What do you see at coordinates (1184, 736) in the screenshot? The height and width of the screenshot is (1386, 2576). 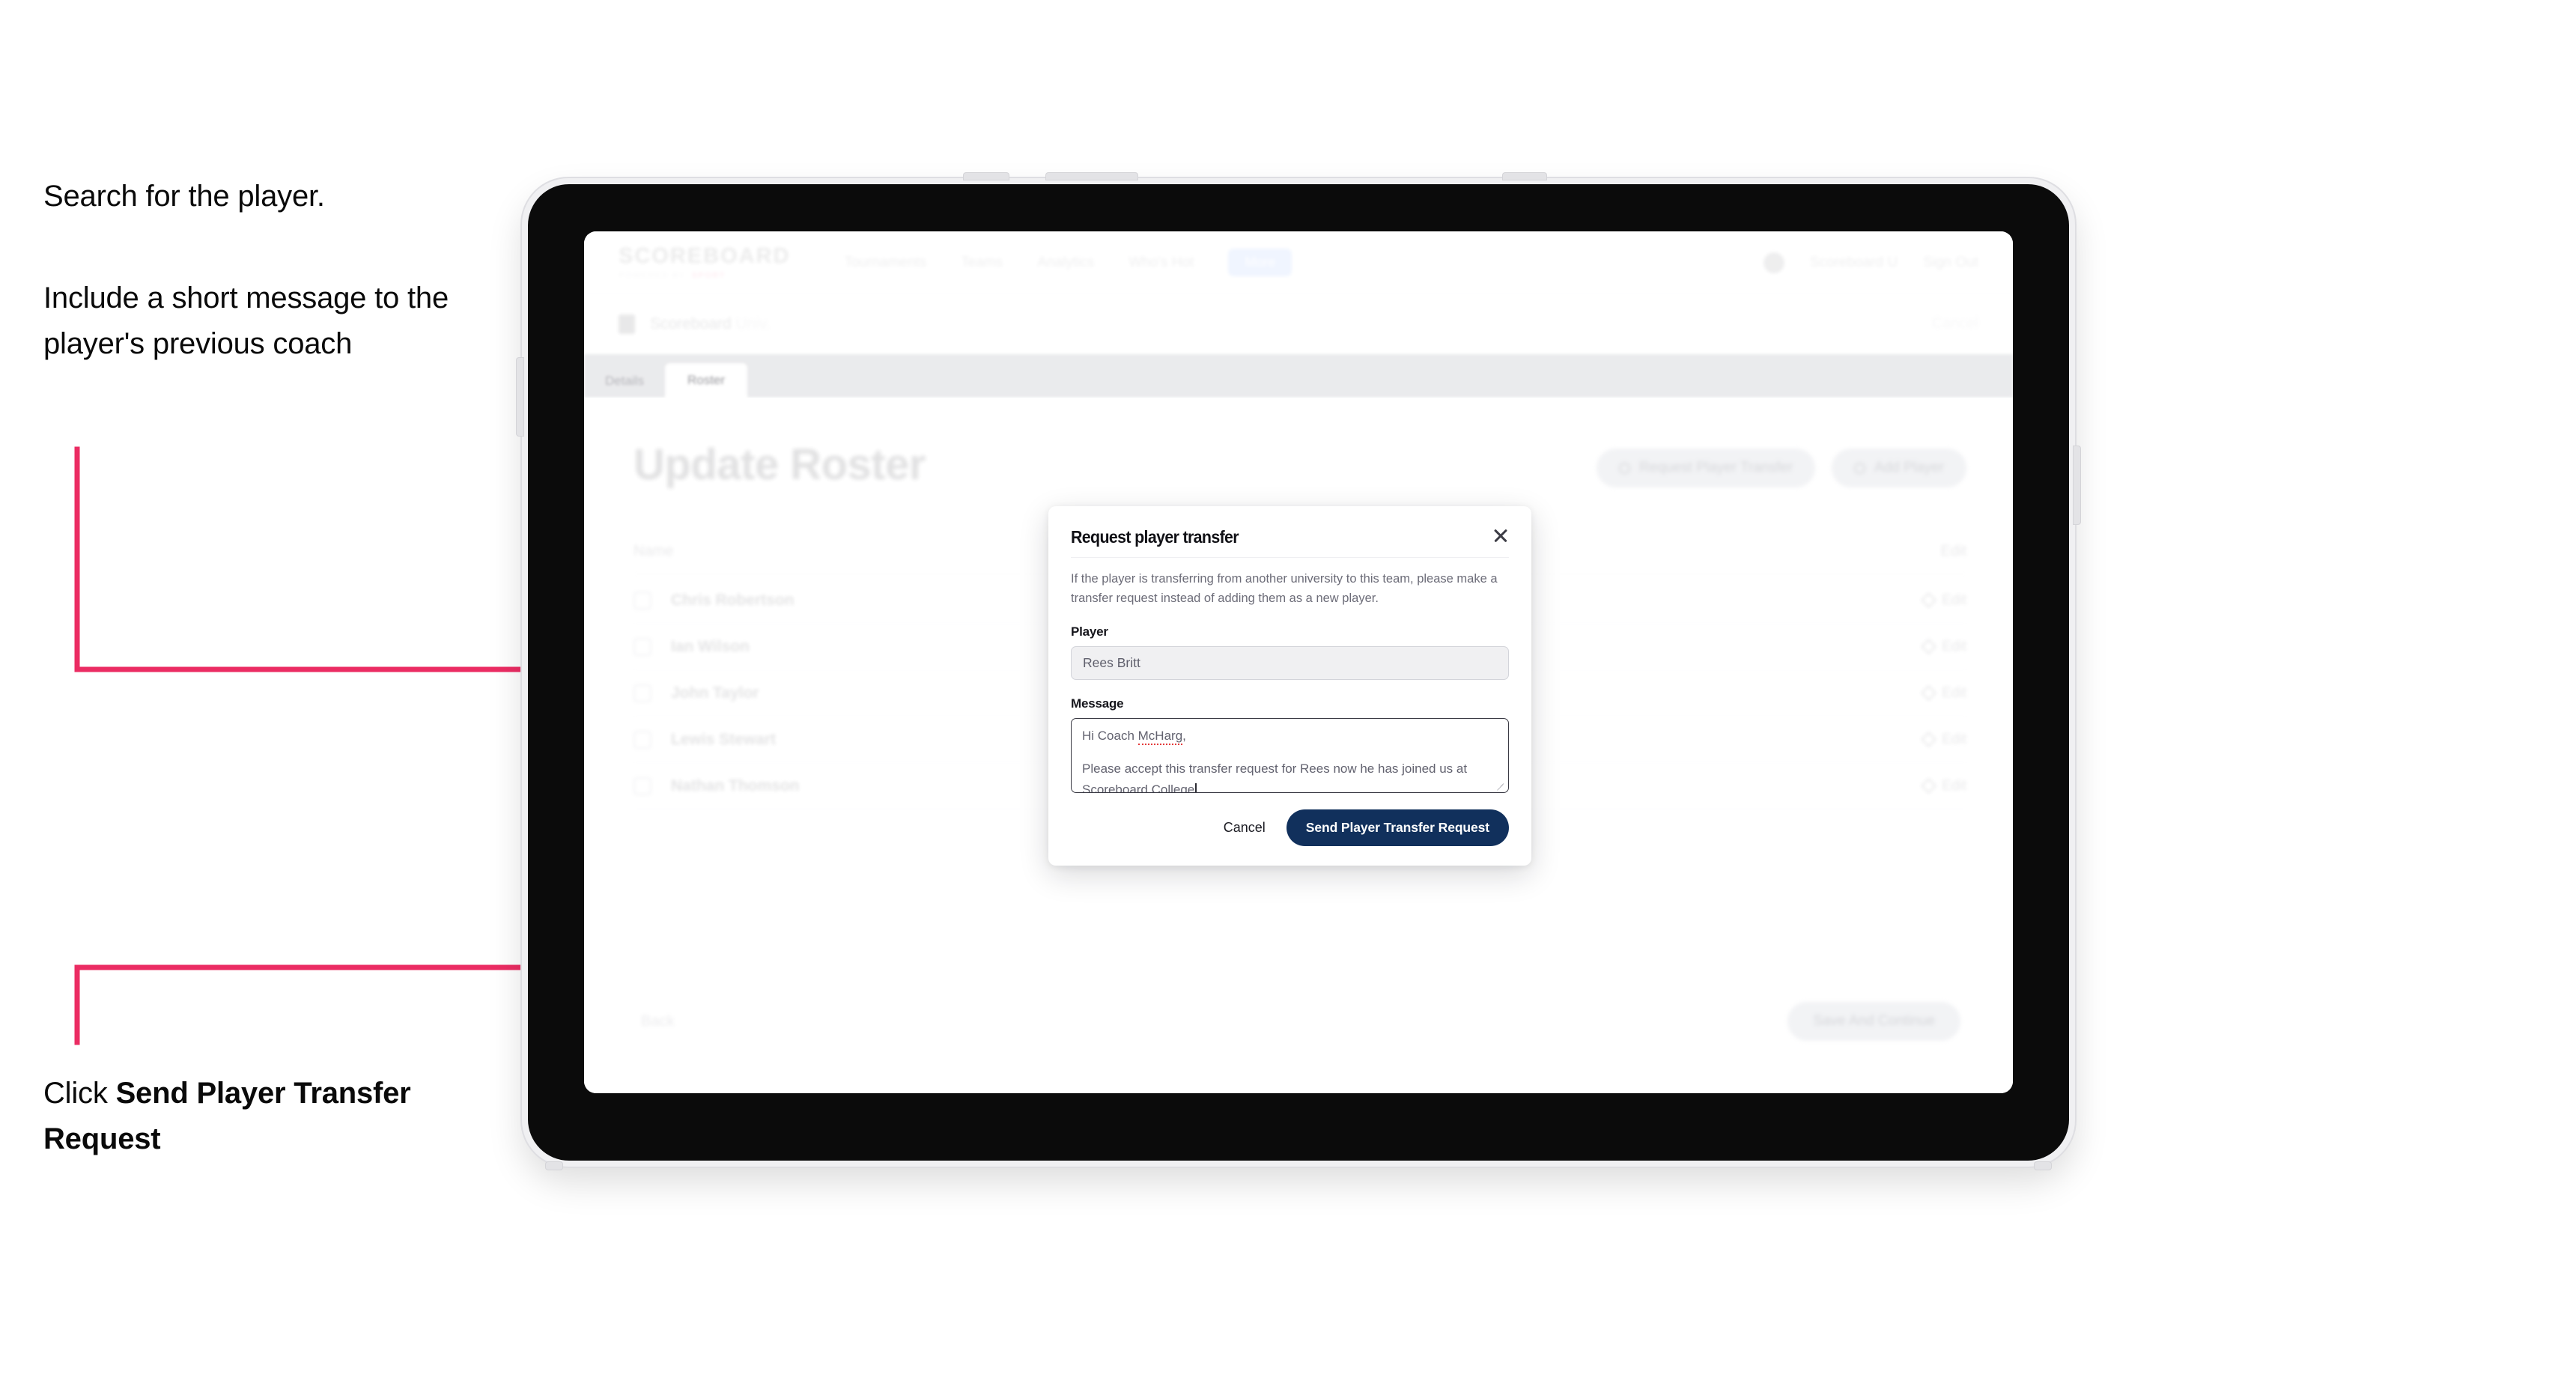 I see `message-greeting-comma: ,` at bounding box center [1184, 736].